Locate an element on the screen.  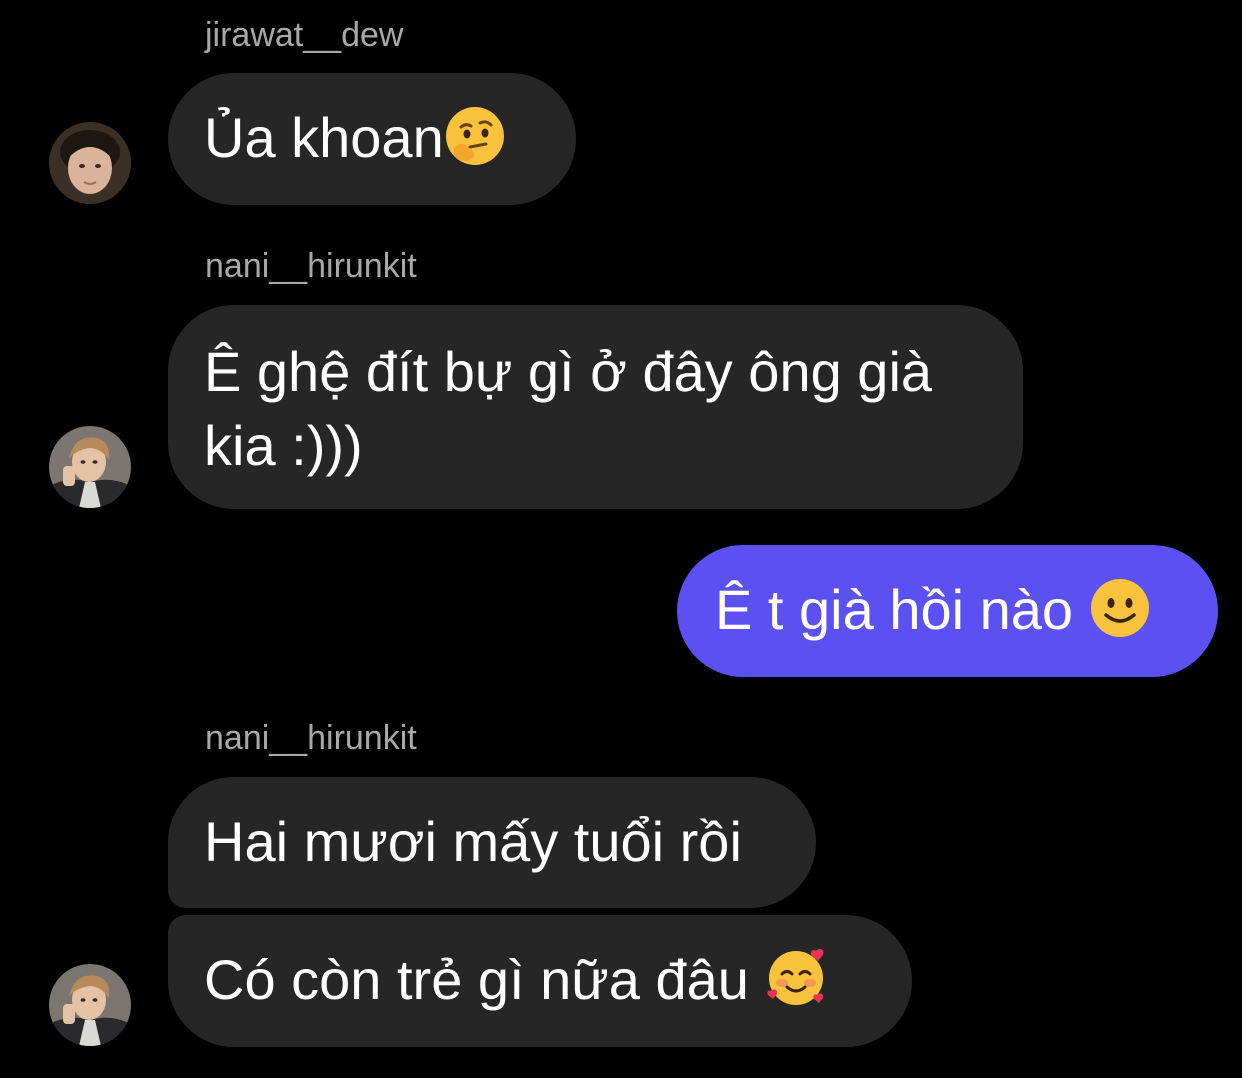
message-bubble: Có còn trẻ gì nữa đâu is located at coordinates (540, 981).